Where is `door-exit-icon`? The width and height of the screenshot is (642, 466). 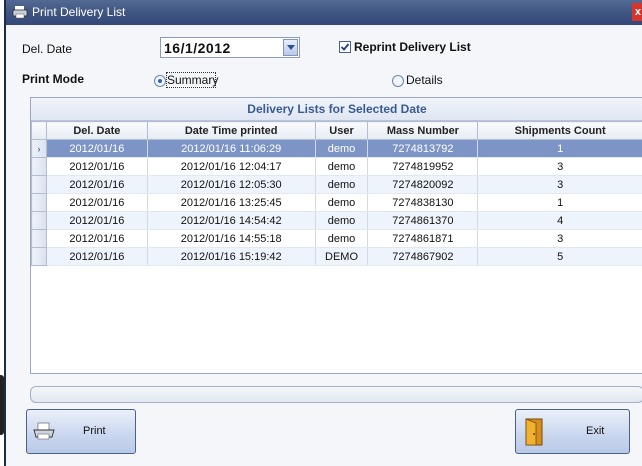 door-exit-icon is located at coordinates (534, 432).